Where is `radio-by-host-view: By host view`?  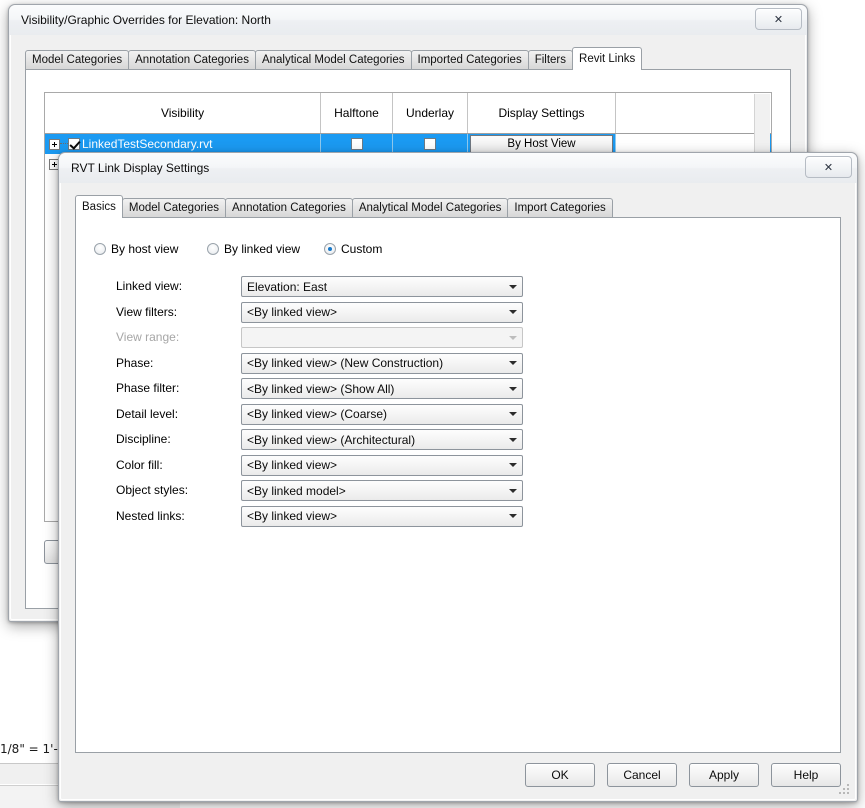 radio-by-host-view: By host view is located at coordinates (136, 249).